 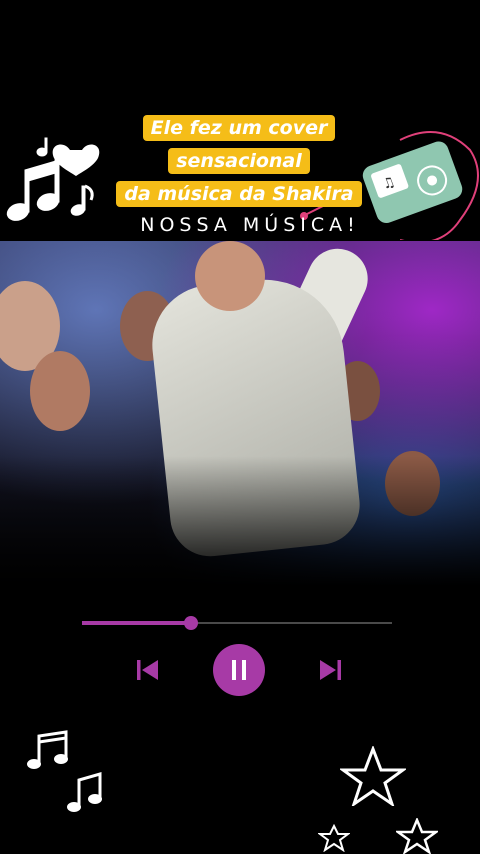 I want to click on figure-head, so click(x=230, y=276).